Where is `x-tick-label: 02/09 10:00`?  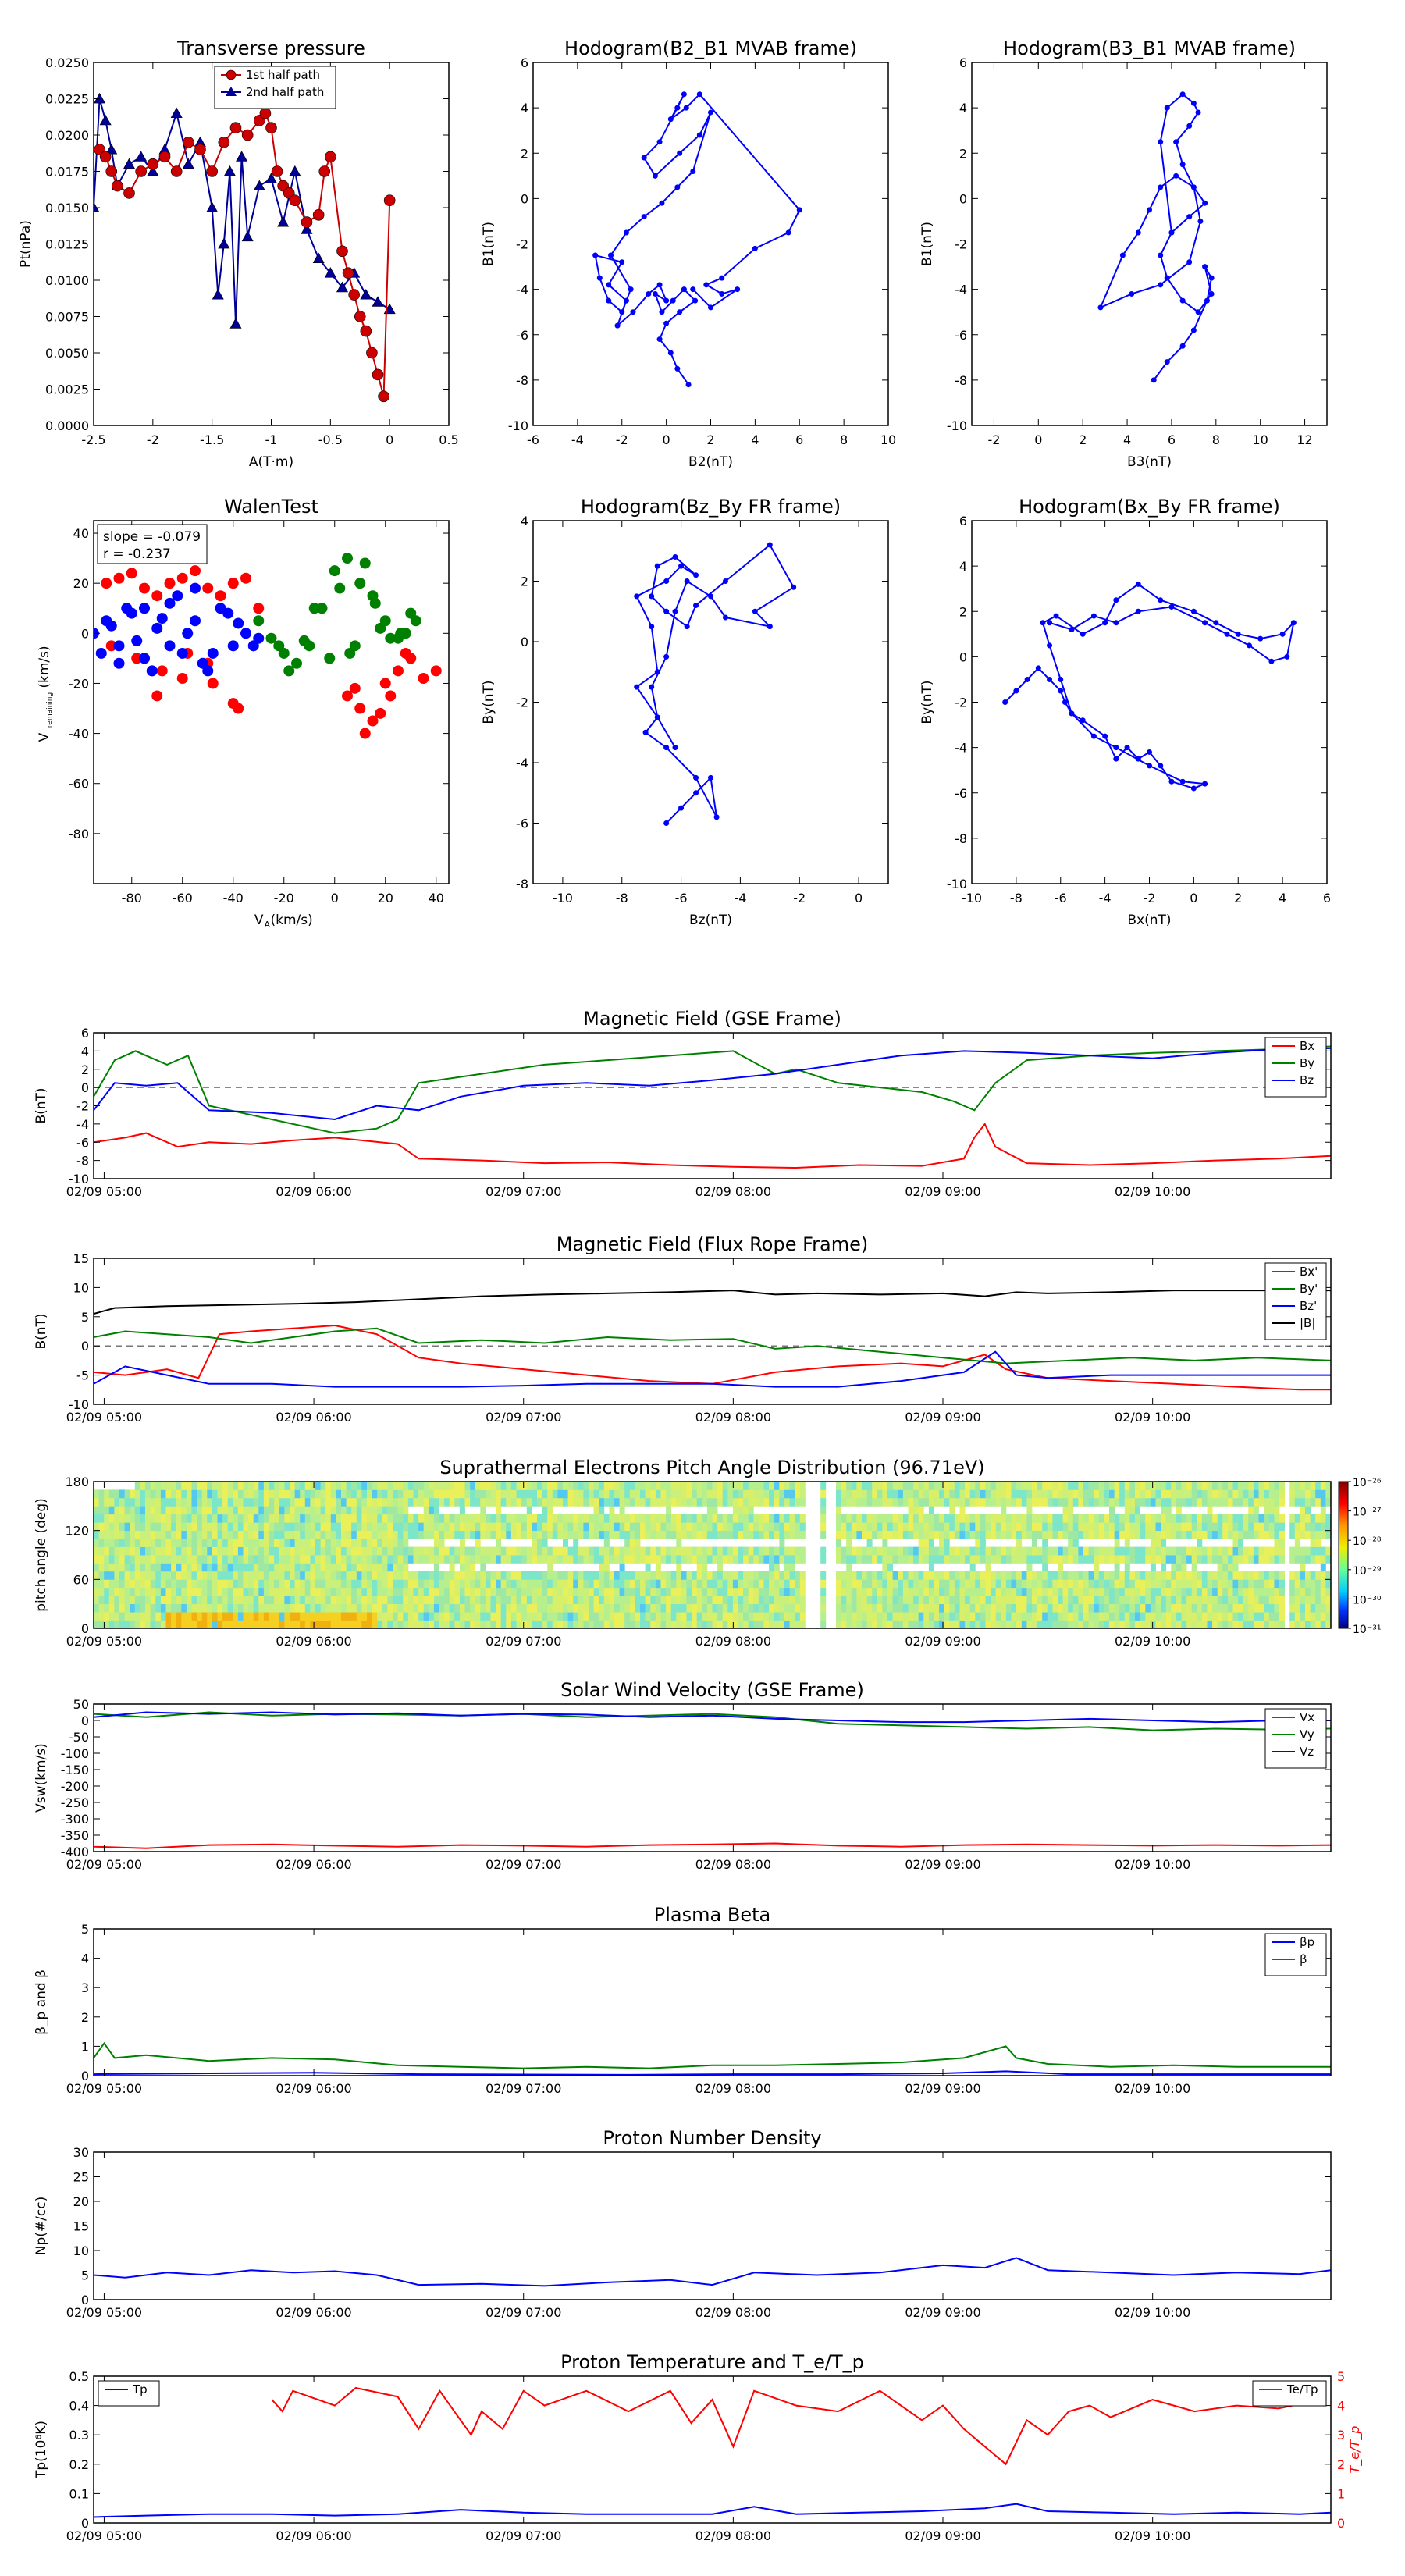 x-tick-label: 02/09 10:00 is located at coordinates (1152, 2535).